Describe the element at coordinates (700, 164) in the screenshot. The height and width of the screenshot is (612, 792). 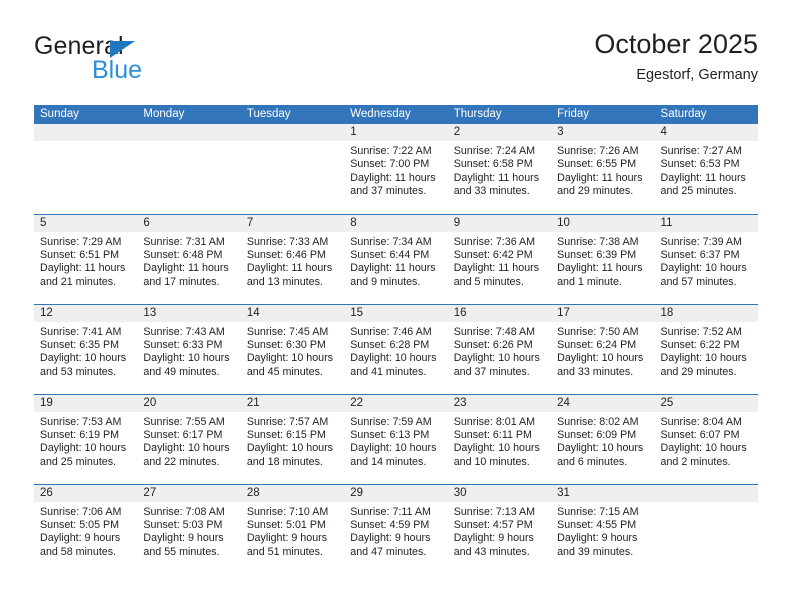
I see `sunset-time: Sunset: 6:53 PM` at that location.